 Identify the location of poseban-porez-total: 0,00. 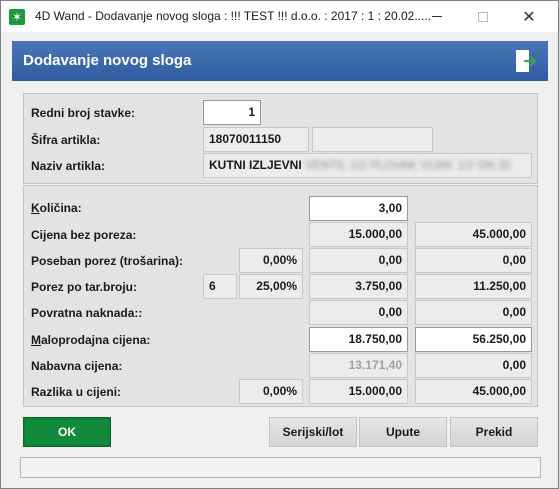
(473, 260).